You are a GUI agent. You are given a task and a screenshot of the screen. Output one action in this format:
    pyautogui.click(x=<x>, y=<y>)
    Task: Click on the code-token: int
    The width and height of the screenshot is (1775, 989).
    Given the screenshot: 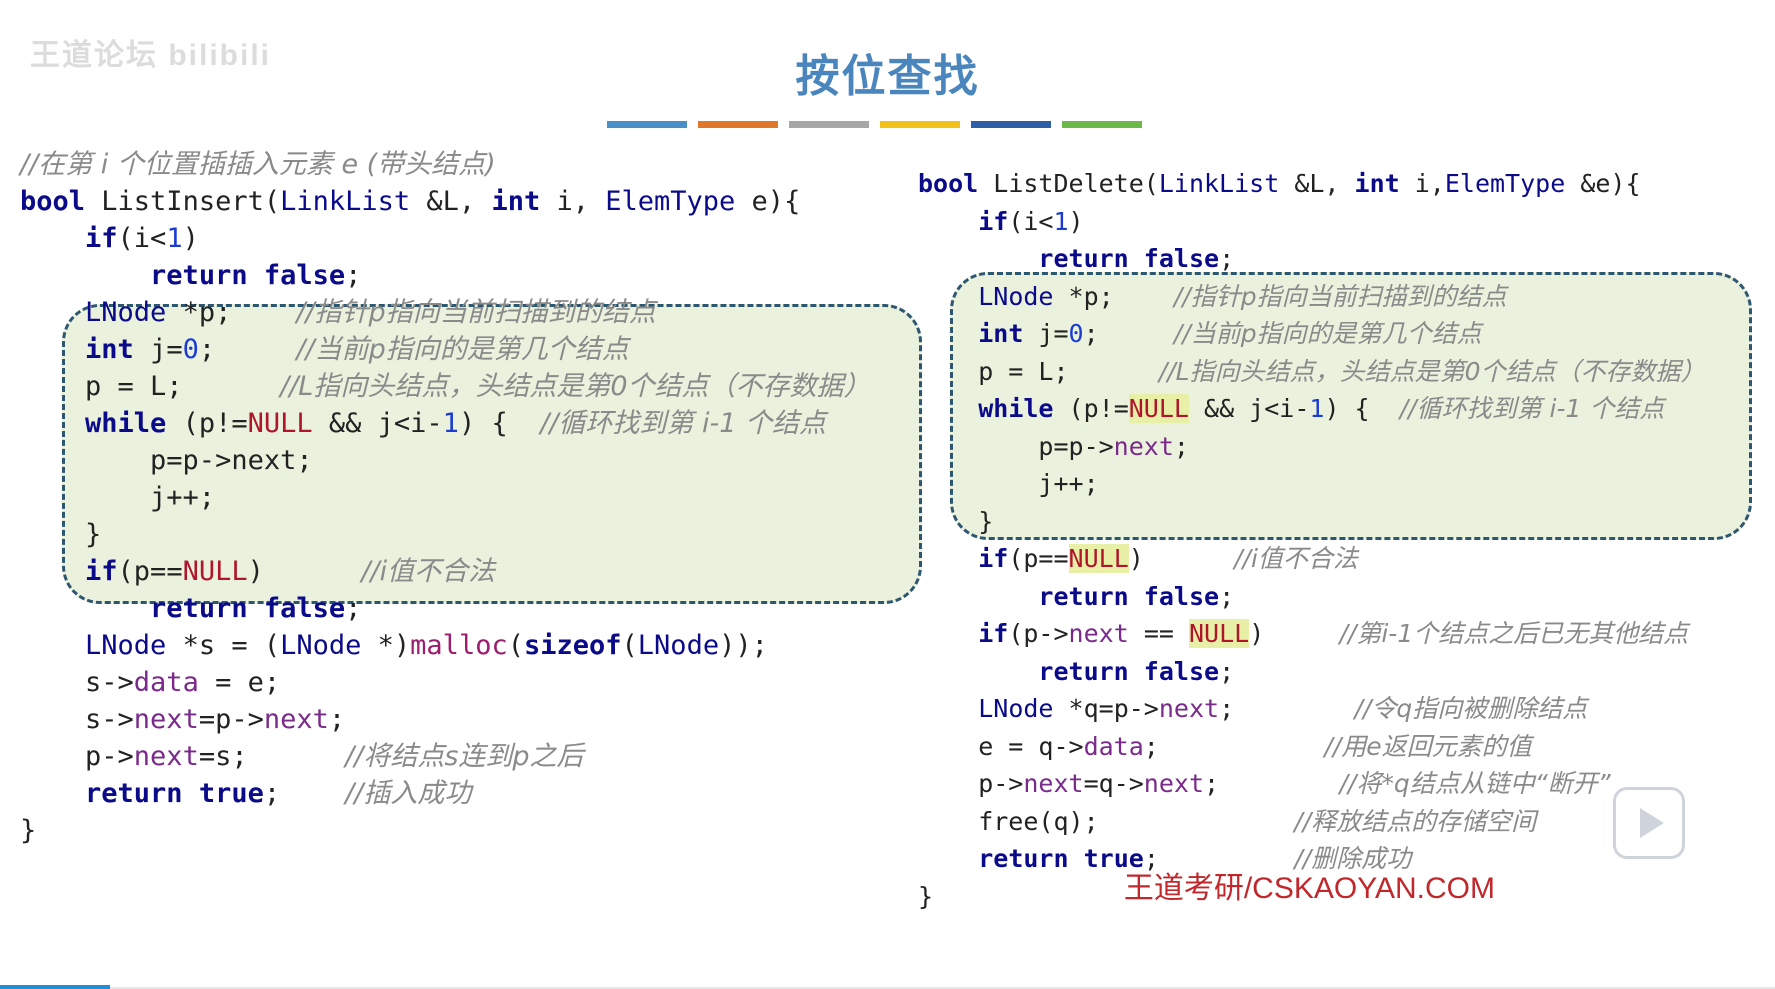 What is the action you would take?
    pyautogui.click(x=516, y=201)
    